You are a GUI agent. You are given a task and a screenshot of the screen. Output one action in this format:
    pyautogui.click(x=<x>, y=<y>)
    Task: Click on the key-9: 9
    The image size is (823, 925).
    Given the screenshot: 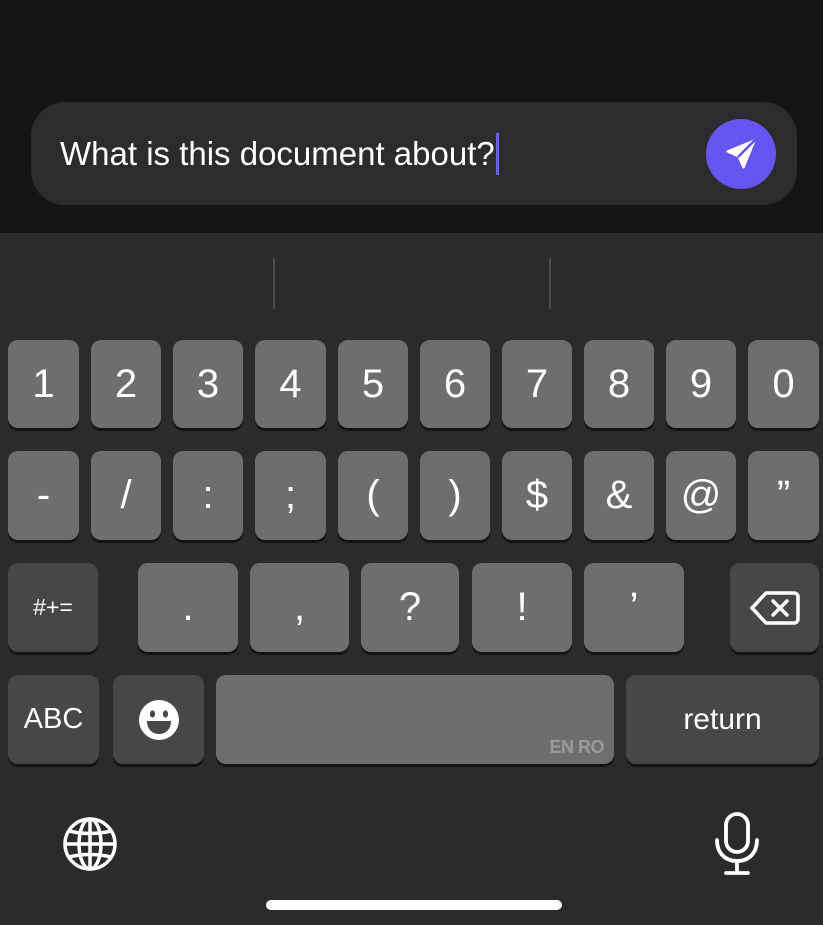 What is the action you would take?
    pyautogui.click(x=701, y=384)
    